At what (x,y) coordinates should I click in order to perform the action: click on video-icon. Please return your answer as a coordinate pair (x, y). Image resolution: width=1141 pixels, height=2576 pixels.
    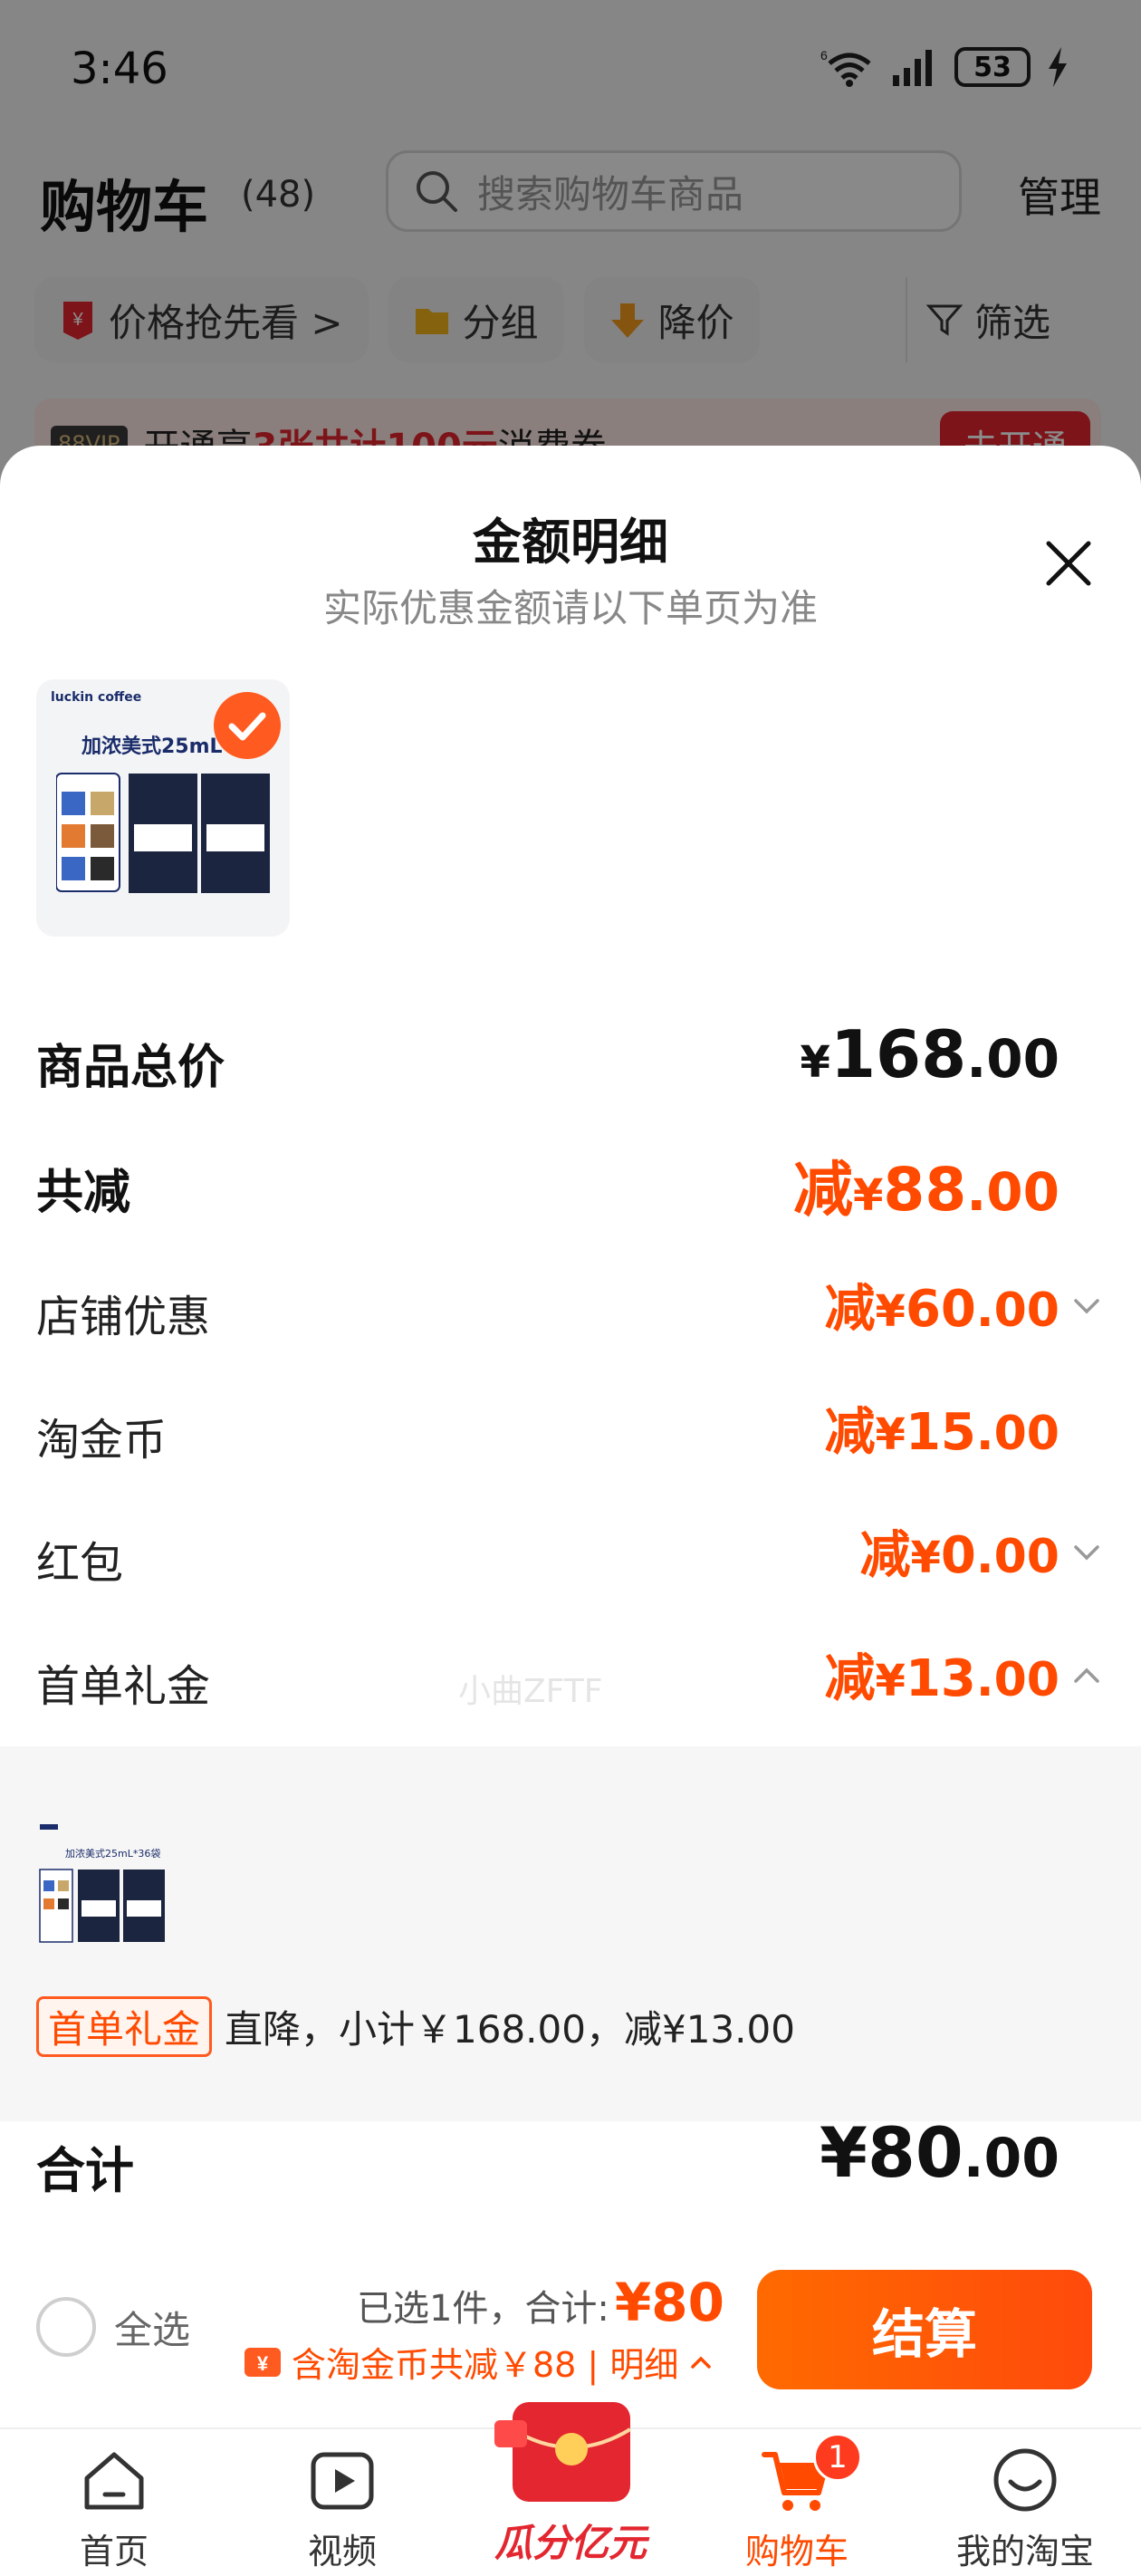
    Looking at the image, I should click on (342, 2481).